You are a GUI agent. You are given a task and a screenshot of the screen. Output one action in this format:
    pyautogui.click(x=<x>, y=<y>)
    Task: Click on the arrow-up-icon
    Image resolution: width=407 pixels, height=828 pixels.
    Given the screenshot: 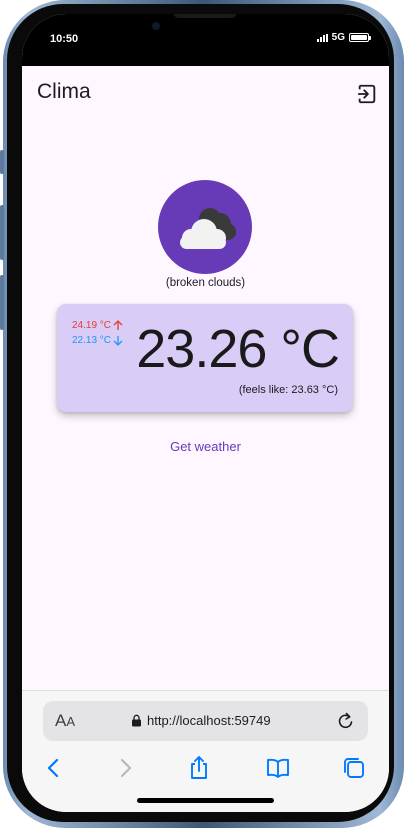 What is the action you would take?
    pyautogui.click(x=118, y=325)
    